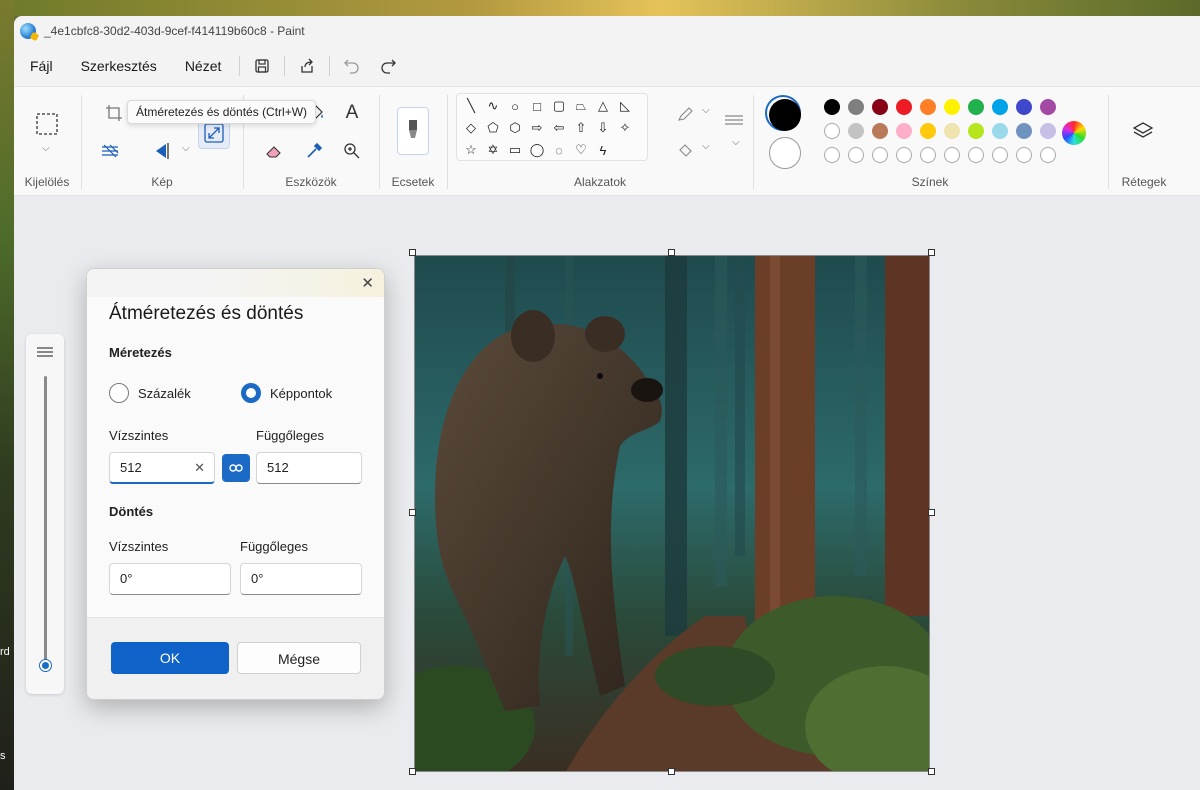 The image size is (1200, 790). I want to click on resize-handle-left, so click(412, 512).